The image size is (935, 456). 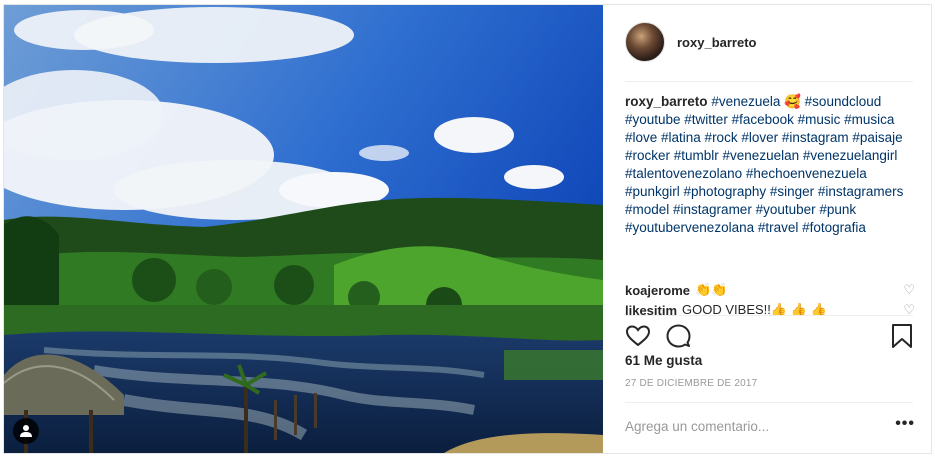 What do you see at coordinates (769, 402) in the screenshot?
I see `add-comment-divider` at bounding box center [769, 402].